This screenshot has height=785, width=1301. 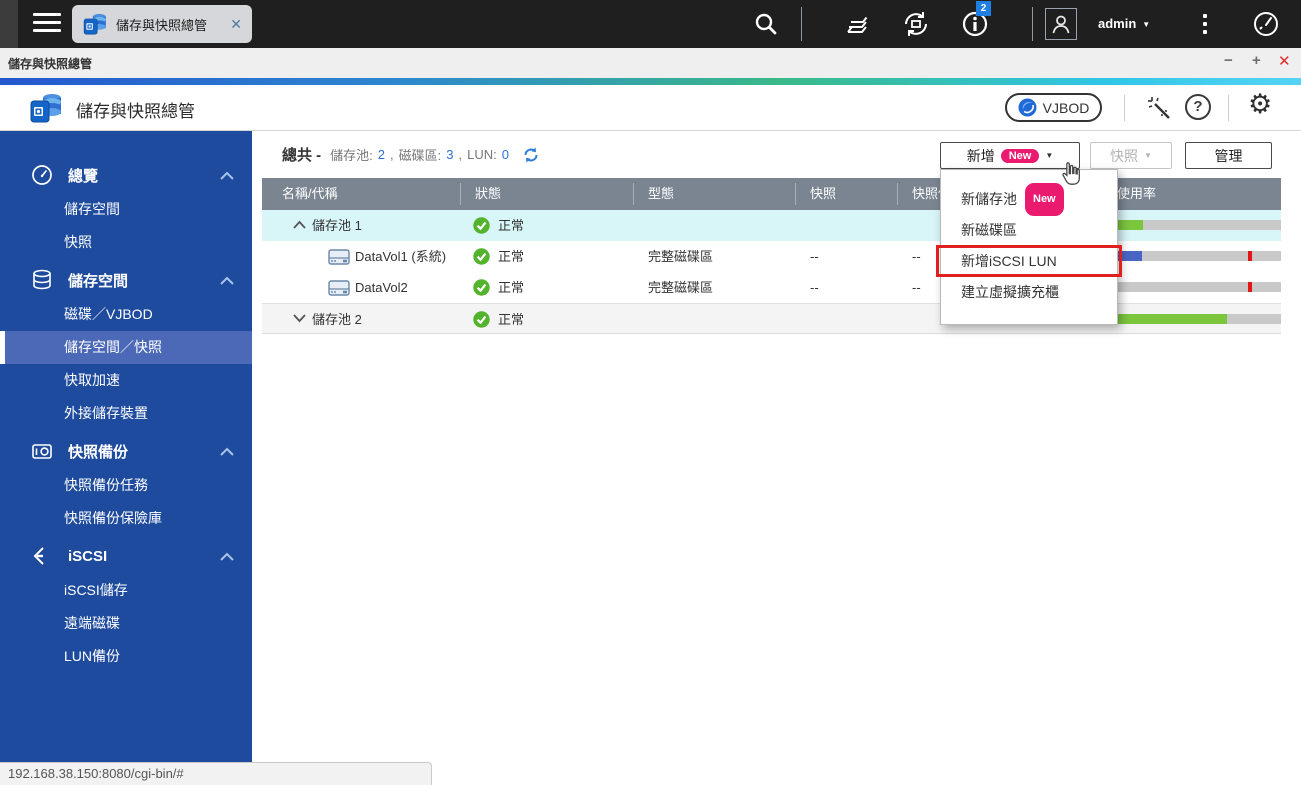 I want to click on recommend-wand-button, so click(x=1159, y=110).